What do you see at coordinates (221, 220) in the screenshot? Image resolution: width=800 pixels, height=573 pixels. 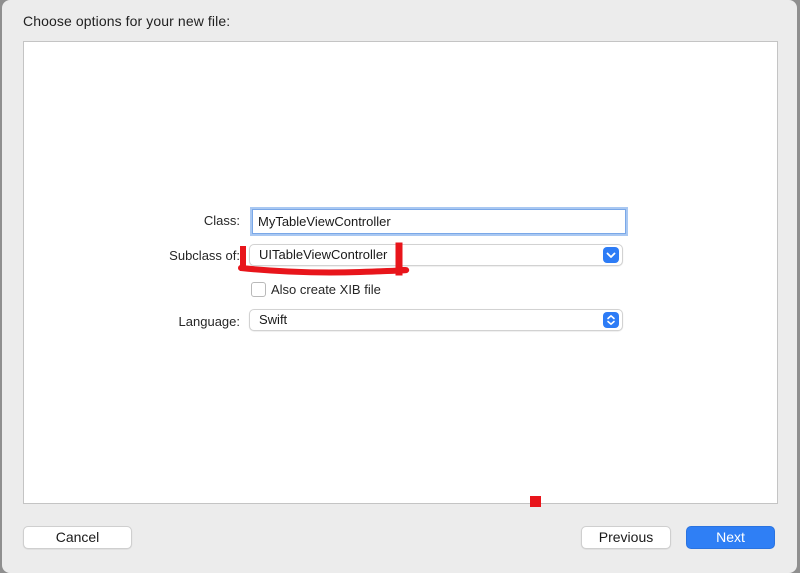 I see `class-label: Class:` at bounding box center [221, 220].